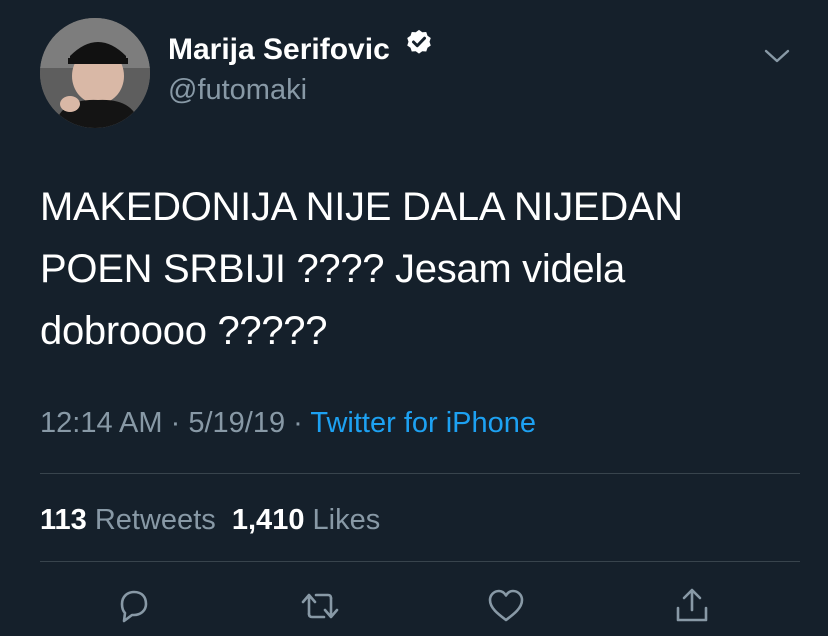 This screenshot has height=636, width=828. What do you see at coordinates (777, 56) in the screenshot?
I see `chevron-down-icon` at bounding box center [777, 56].